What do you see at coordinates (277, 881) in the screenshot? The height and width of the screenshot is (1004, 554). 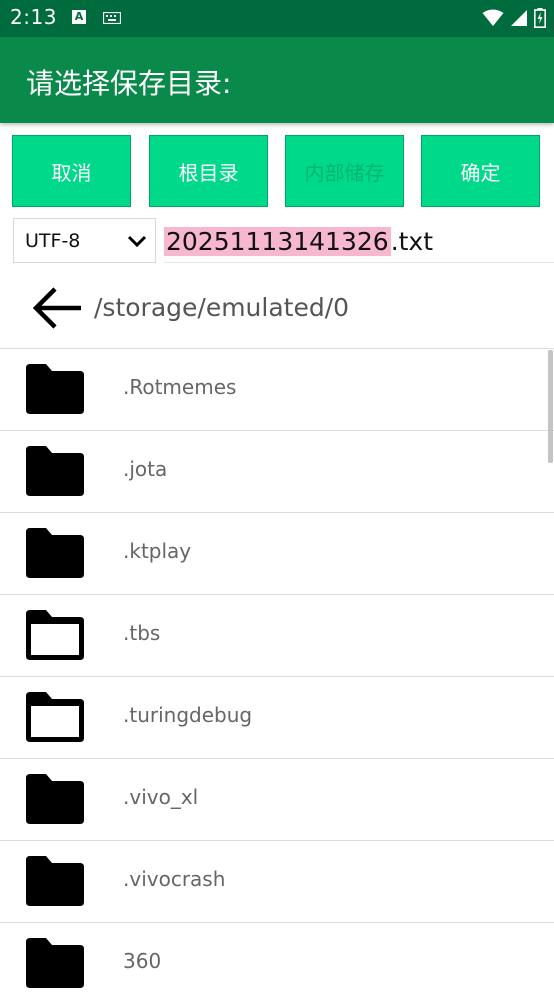 I see `folder-row: .vivocrash` at bounding box center [277, 881].